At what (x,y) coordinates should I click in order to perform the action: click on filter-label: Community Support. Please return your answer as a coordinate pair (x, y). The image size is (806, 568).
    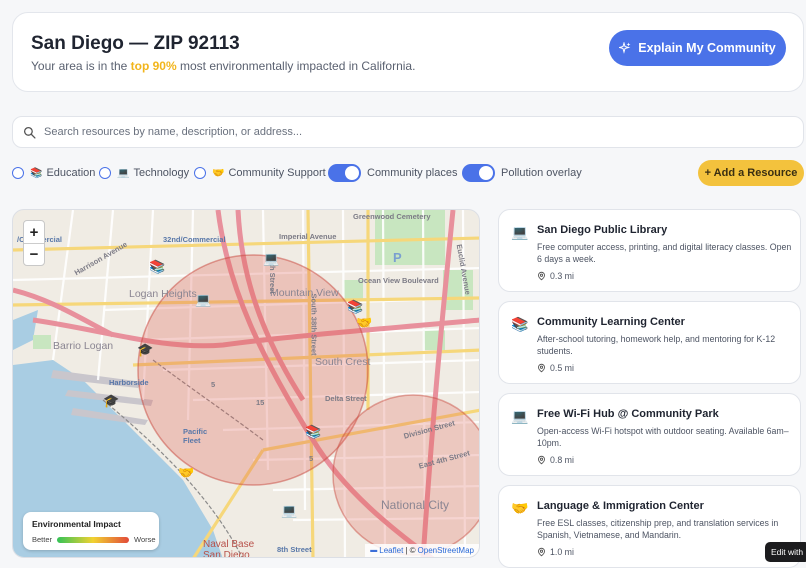
    Looking at the image, I should click on (277, 173).